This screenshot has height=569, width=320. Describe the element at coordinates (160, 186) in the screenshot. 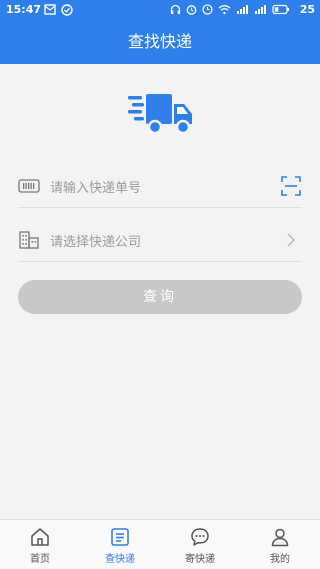

I see `tracking-number-row: 请输入快递单号` at that location.